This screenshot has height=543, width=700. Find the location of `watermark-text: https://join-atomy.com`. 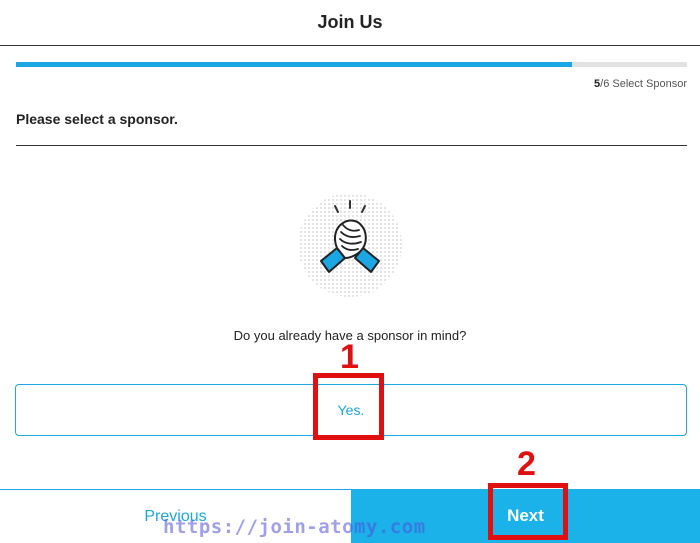

watermark-text: https://join-atomy.com is located at coordinates (294, 527).